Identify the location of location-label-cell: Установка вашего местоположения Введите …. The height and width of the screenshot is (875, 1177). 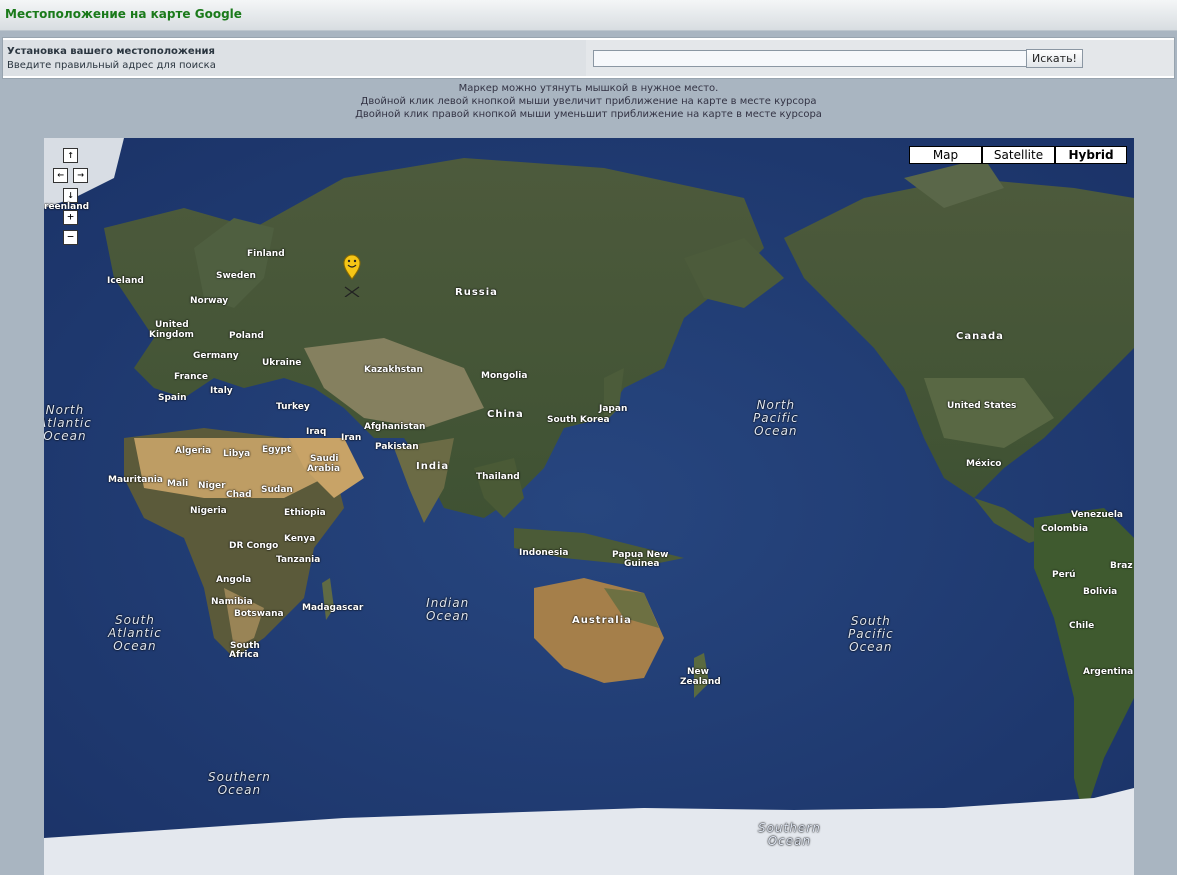
(294, 58).